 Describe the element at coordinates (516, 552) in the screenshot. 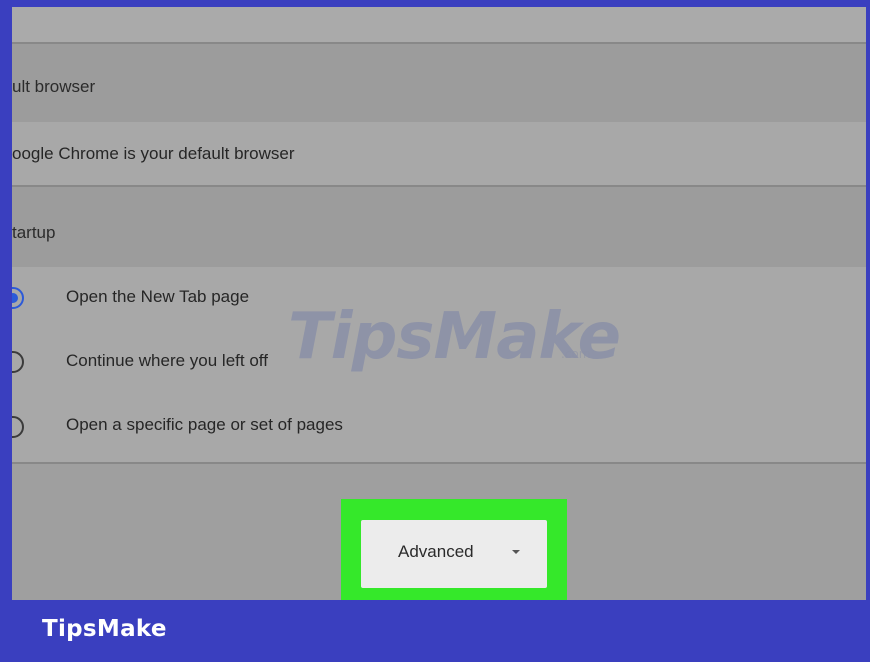

I see `chevron-down-icon` at that location.